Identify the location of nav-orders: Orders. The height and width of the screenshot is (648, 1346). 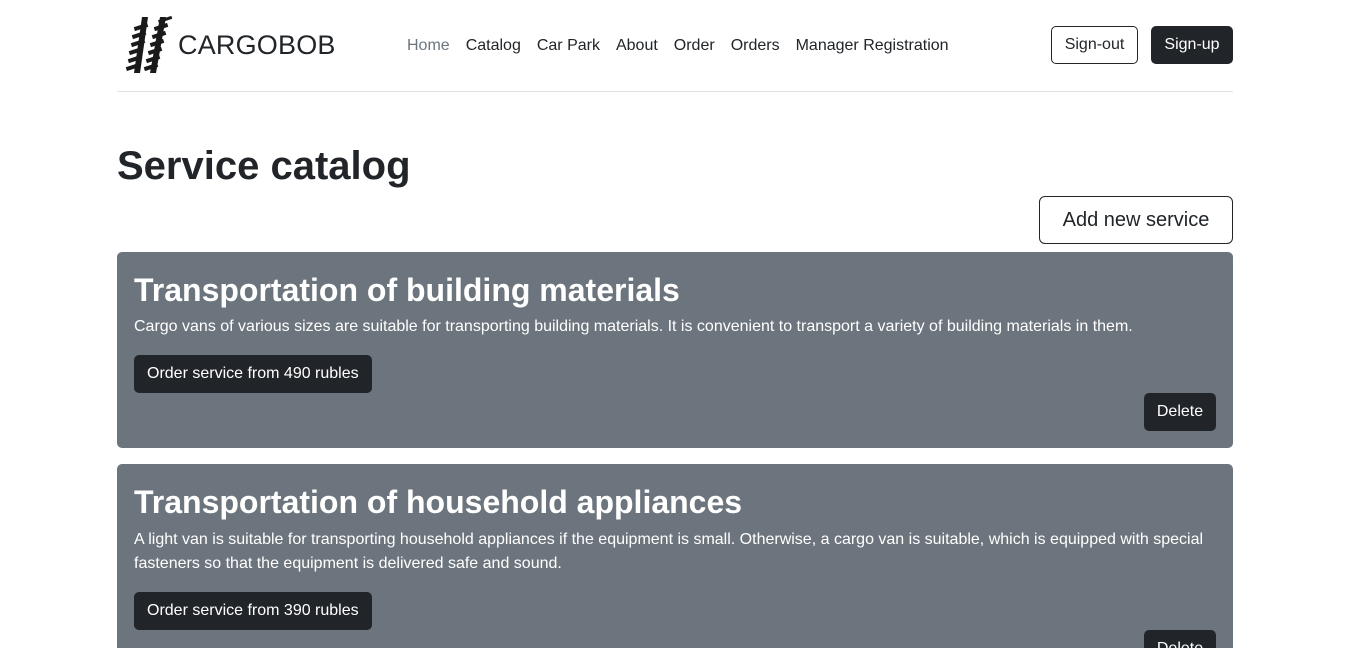
(755, 46).